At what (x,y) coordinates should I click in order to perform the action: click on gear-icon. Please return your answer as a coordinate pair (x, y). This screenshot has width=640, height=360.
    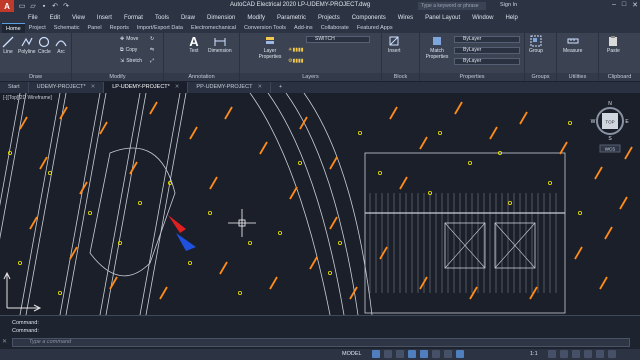
    Looking at the image, I should click on (564, 354).